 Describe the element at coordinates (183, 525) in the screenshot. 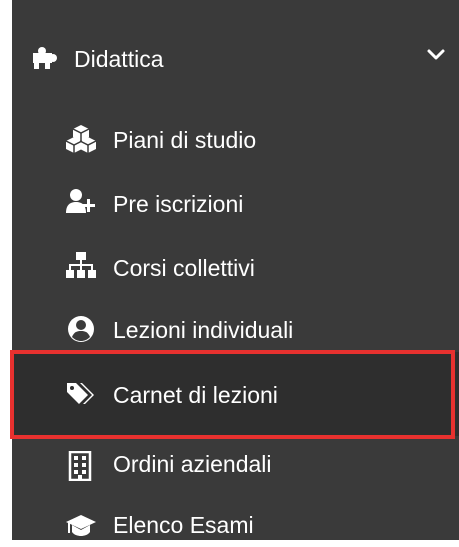

I see `menu-item-label: Elenco Esami` at that location.